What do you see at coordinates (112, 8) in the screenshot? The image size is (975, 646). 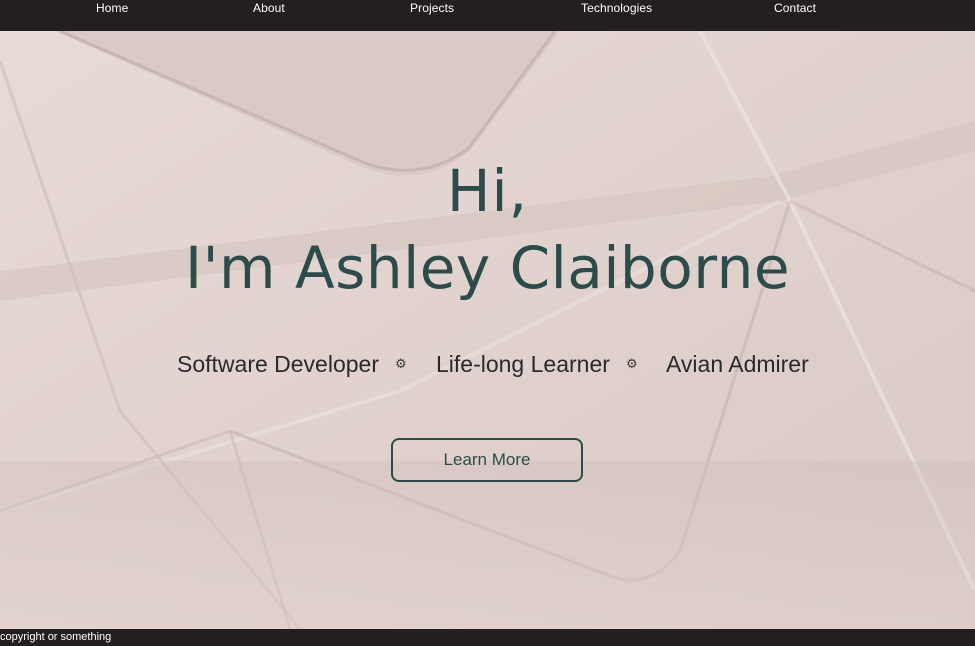 I see `nav-home: Home` at bounding box center [112, 8].